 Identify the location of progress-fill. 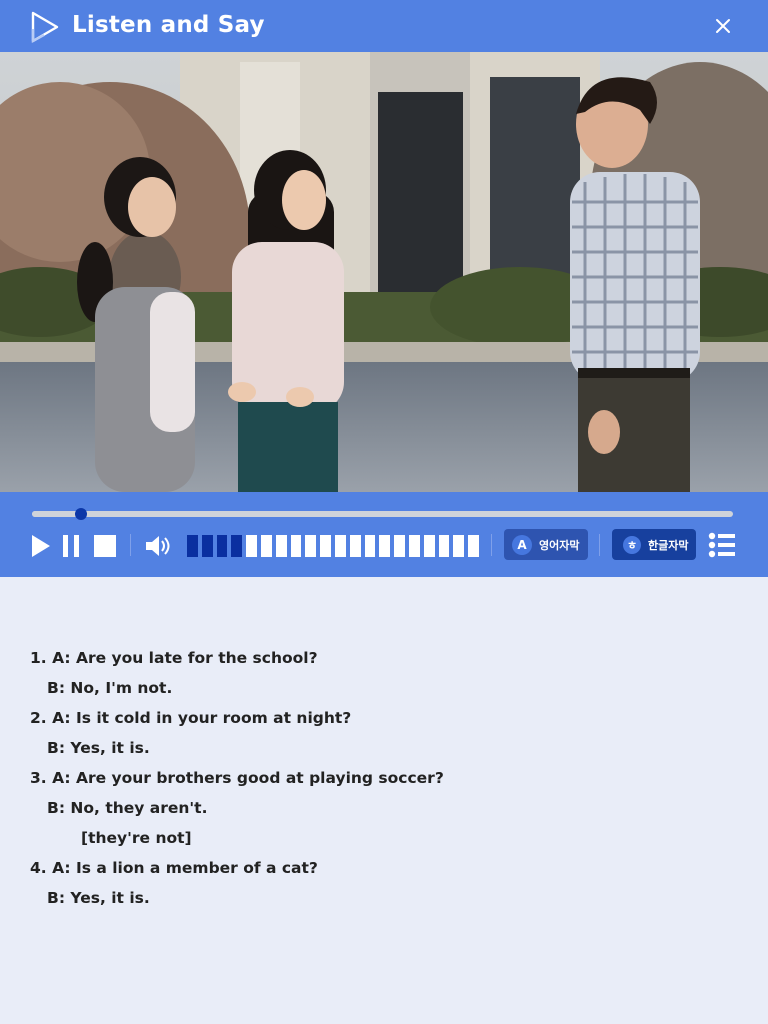
(57, 514).